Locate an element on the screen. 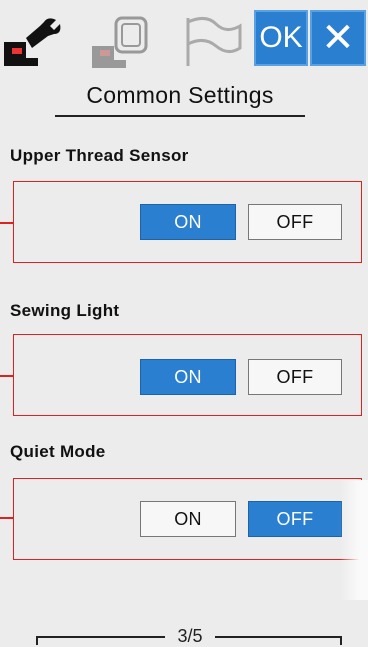  sewing-light-off-button: OFF is located at coordinates (295, 377).